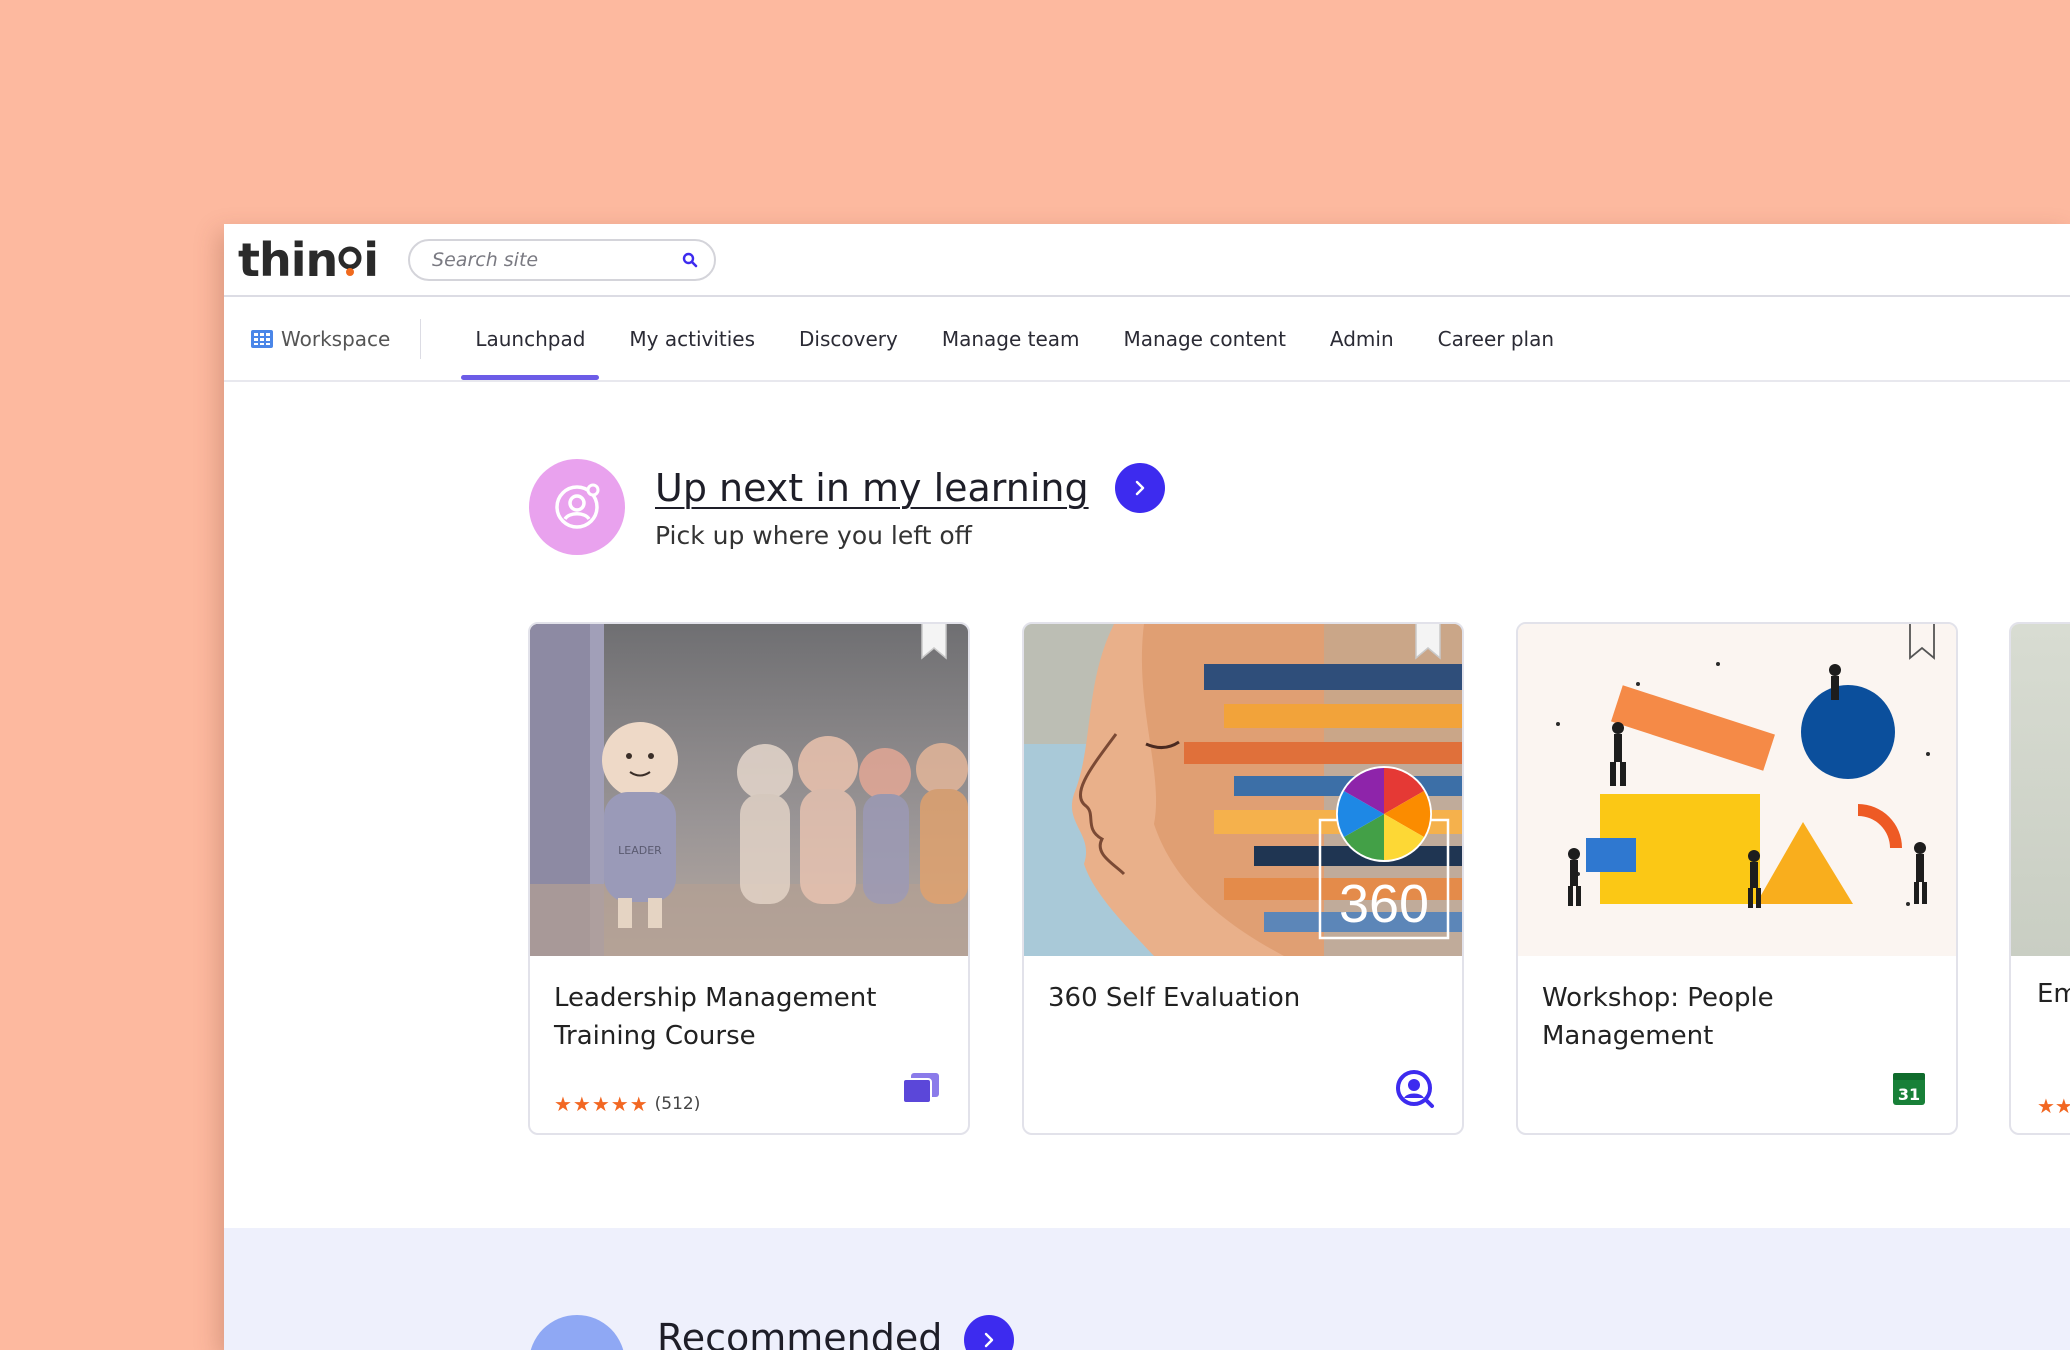  I want to click on search-box, so click(562, 259).